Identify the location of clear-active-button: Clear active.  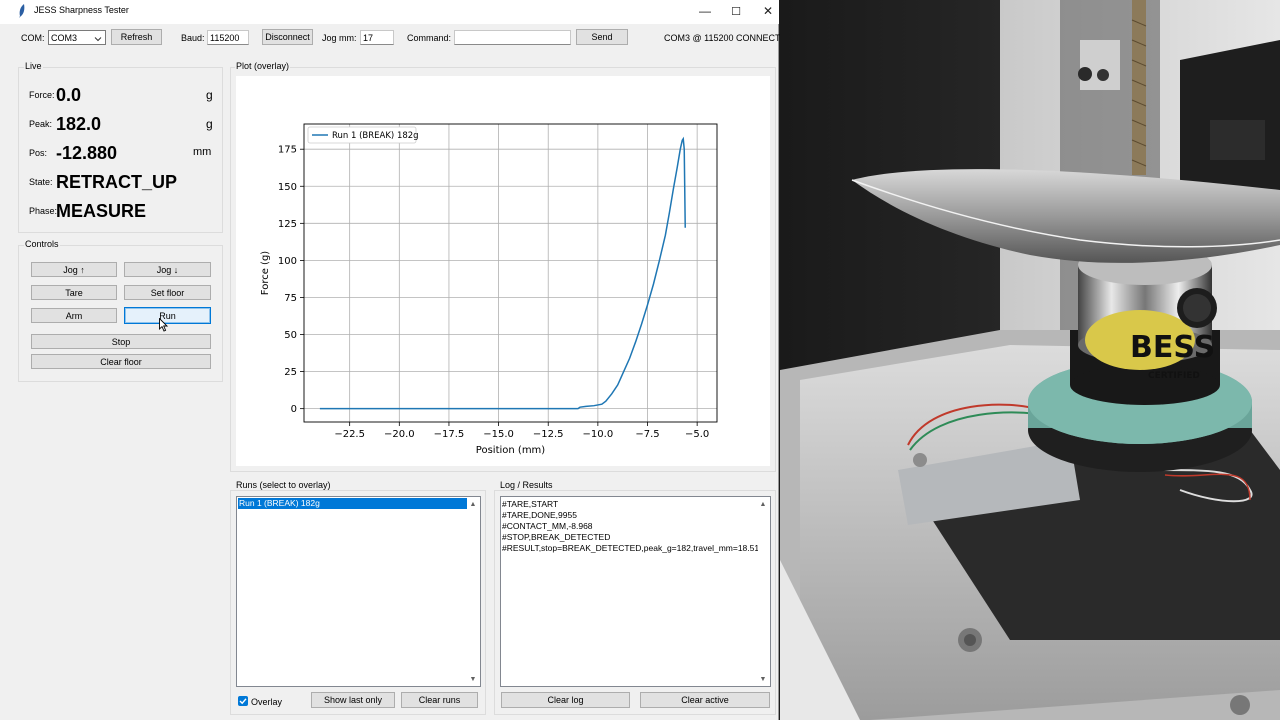
(705, 700).